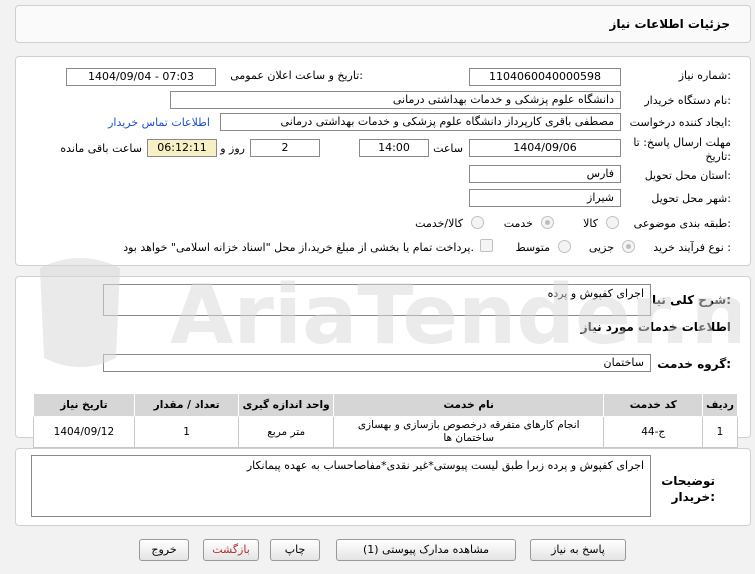 The width and height of the screenshot is (755, 574). What do you see at coordinates (295, 550) in the screenshot?
I see `print-button: چاپ` at bounding box center [295, 550].